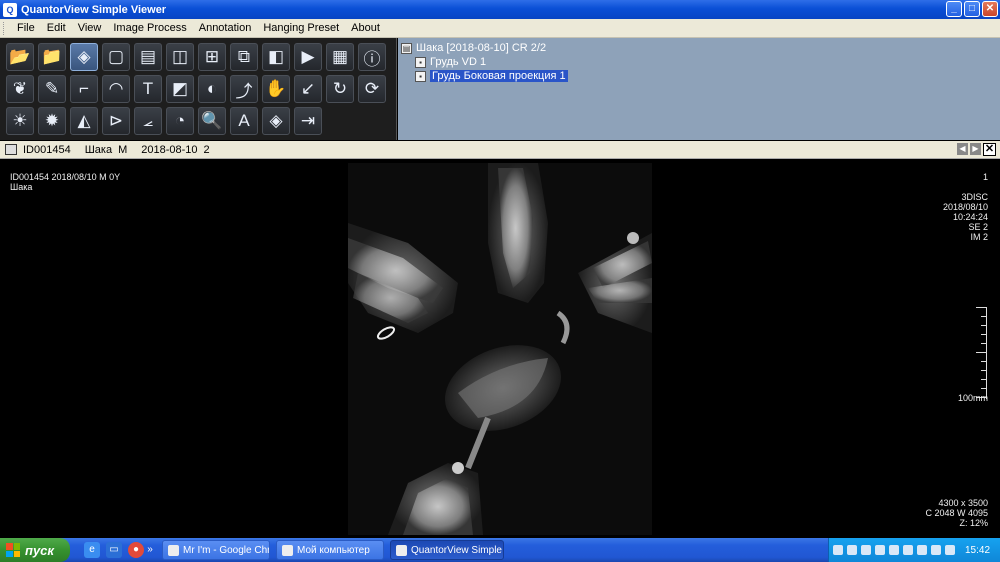 The width and height of the screenshot is (1000, 562). What do you see at coordinates (225, 28) in the screenshot?
I see `menu-annotation: Annotation` at bounding box center [225, 28].